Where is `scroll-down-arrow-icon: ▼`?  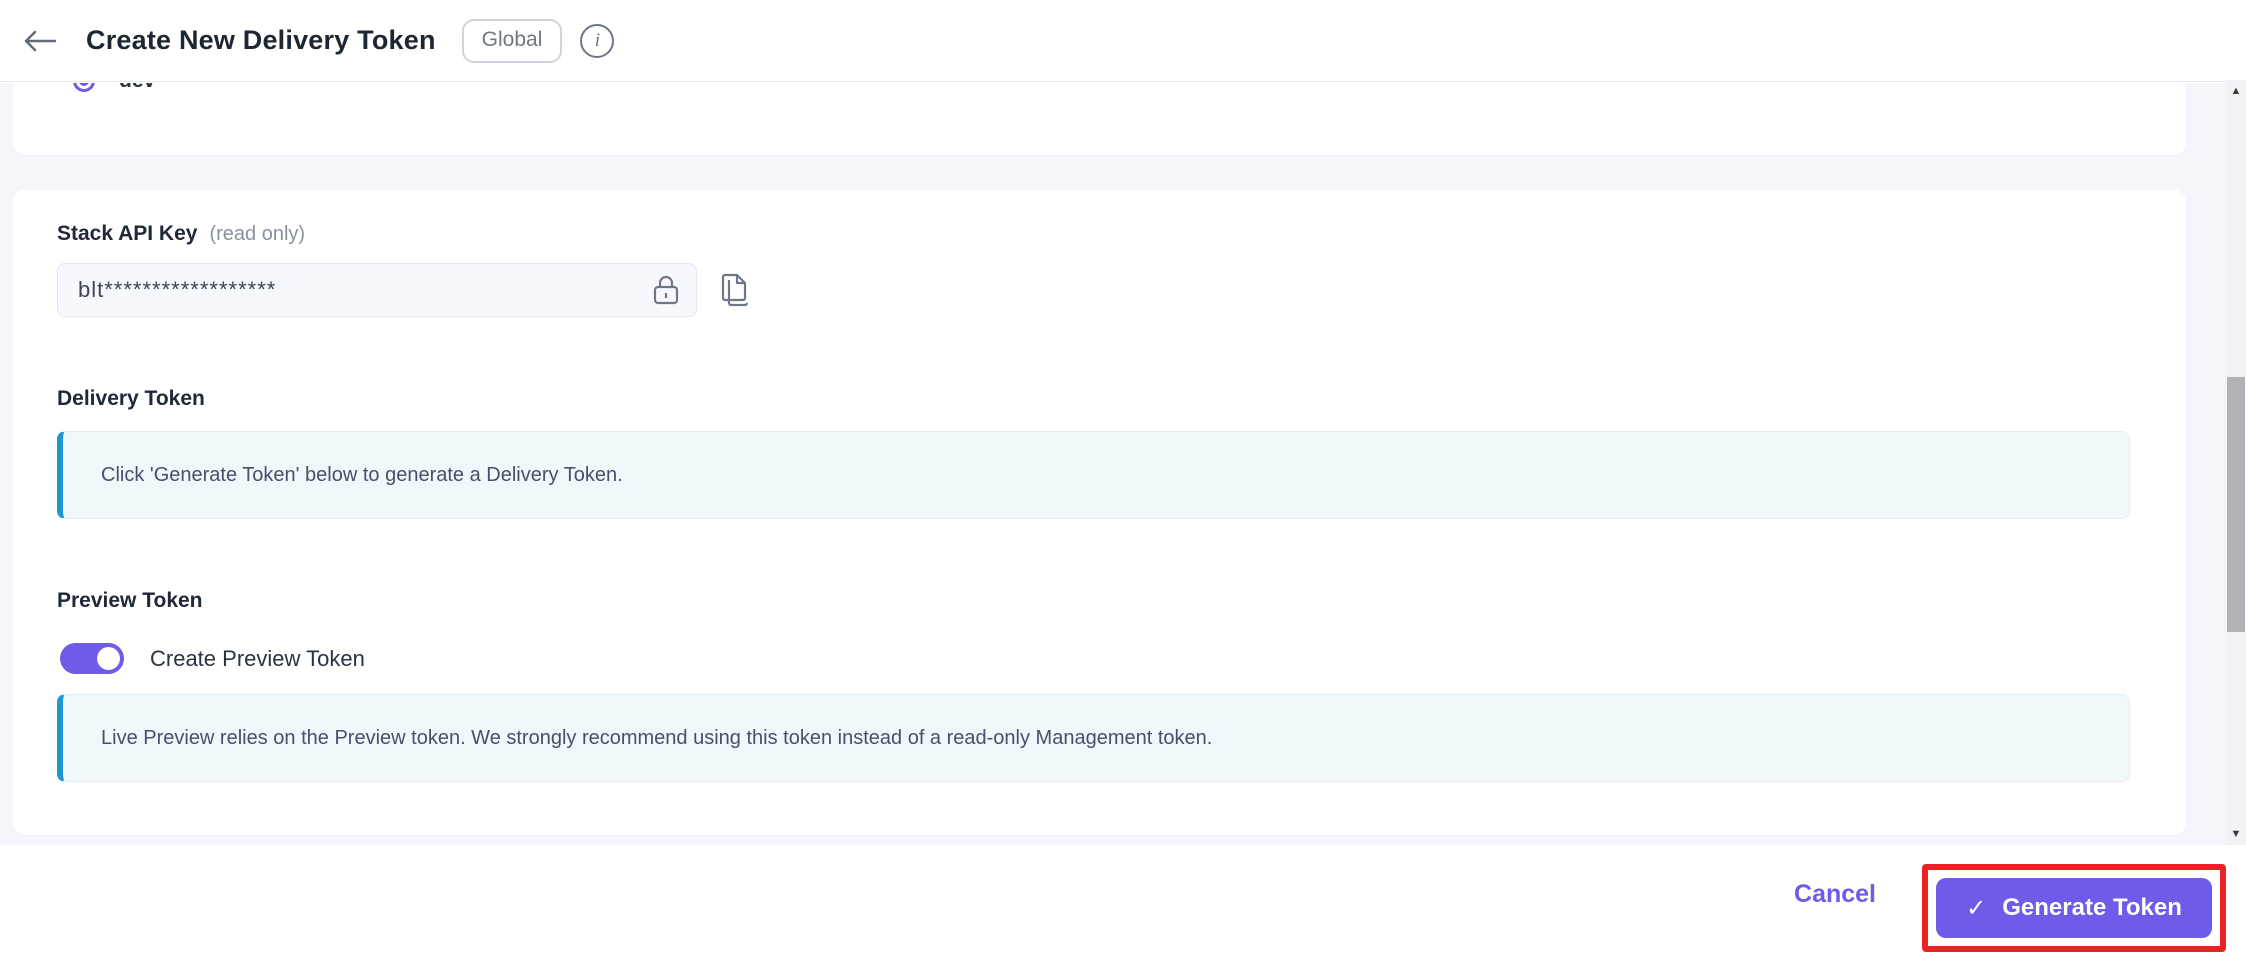 scroll-down-arrow-icon: ▼ is located at coordinates (2236, 834).